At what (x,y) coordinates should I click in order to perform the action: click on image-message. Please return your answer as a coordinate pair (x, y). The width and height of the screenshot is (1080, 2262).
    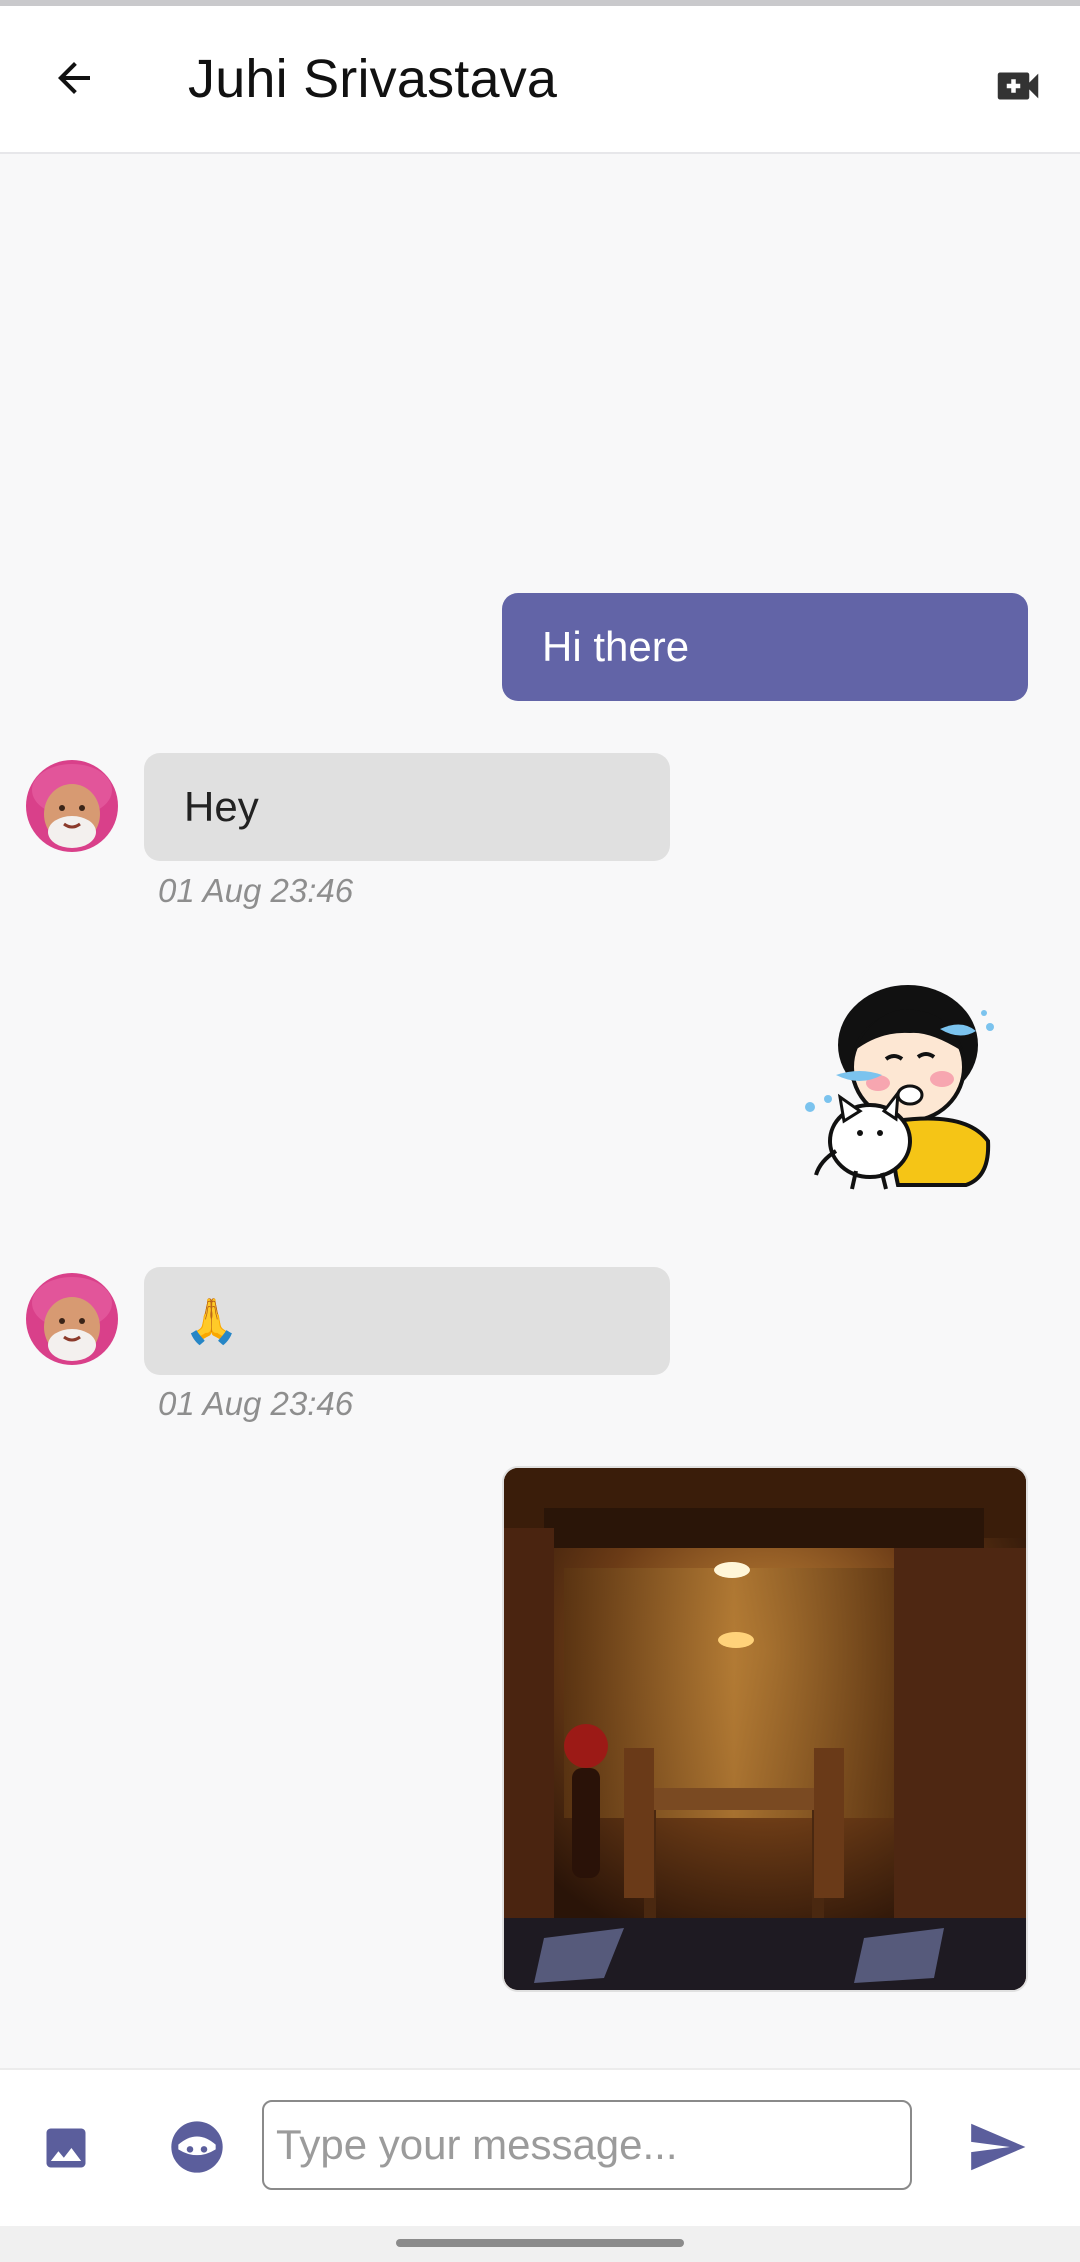
    Looking at the image, I should click on (765, 1729).